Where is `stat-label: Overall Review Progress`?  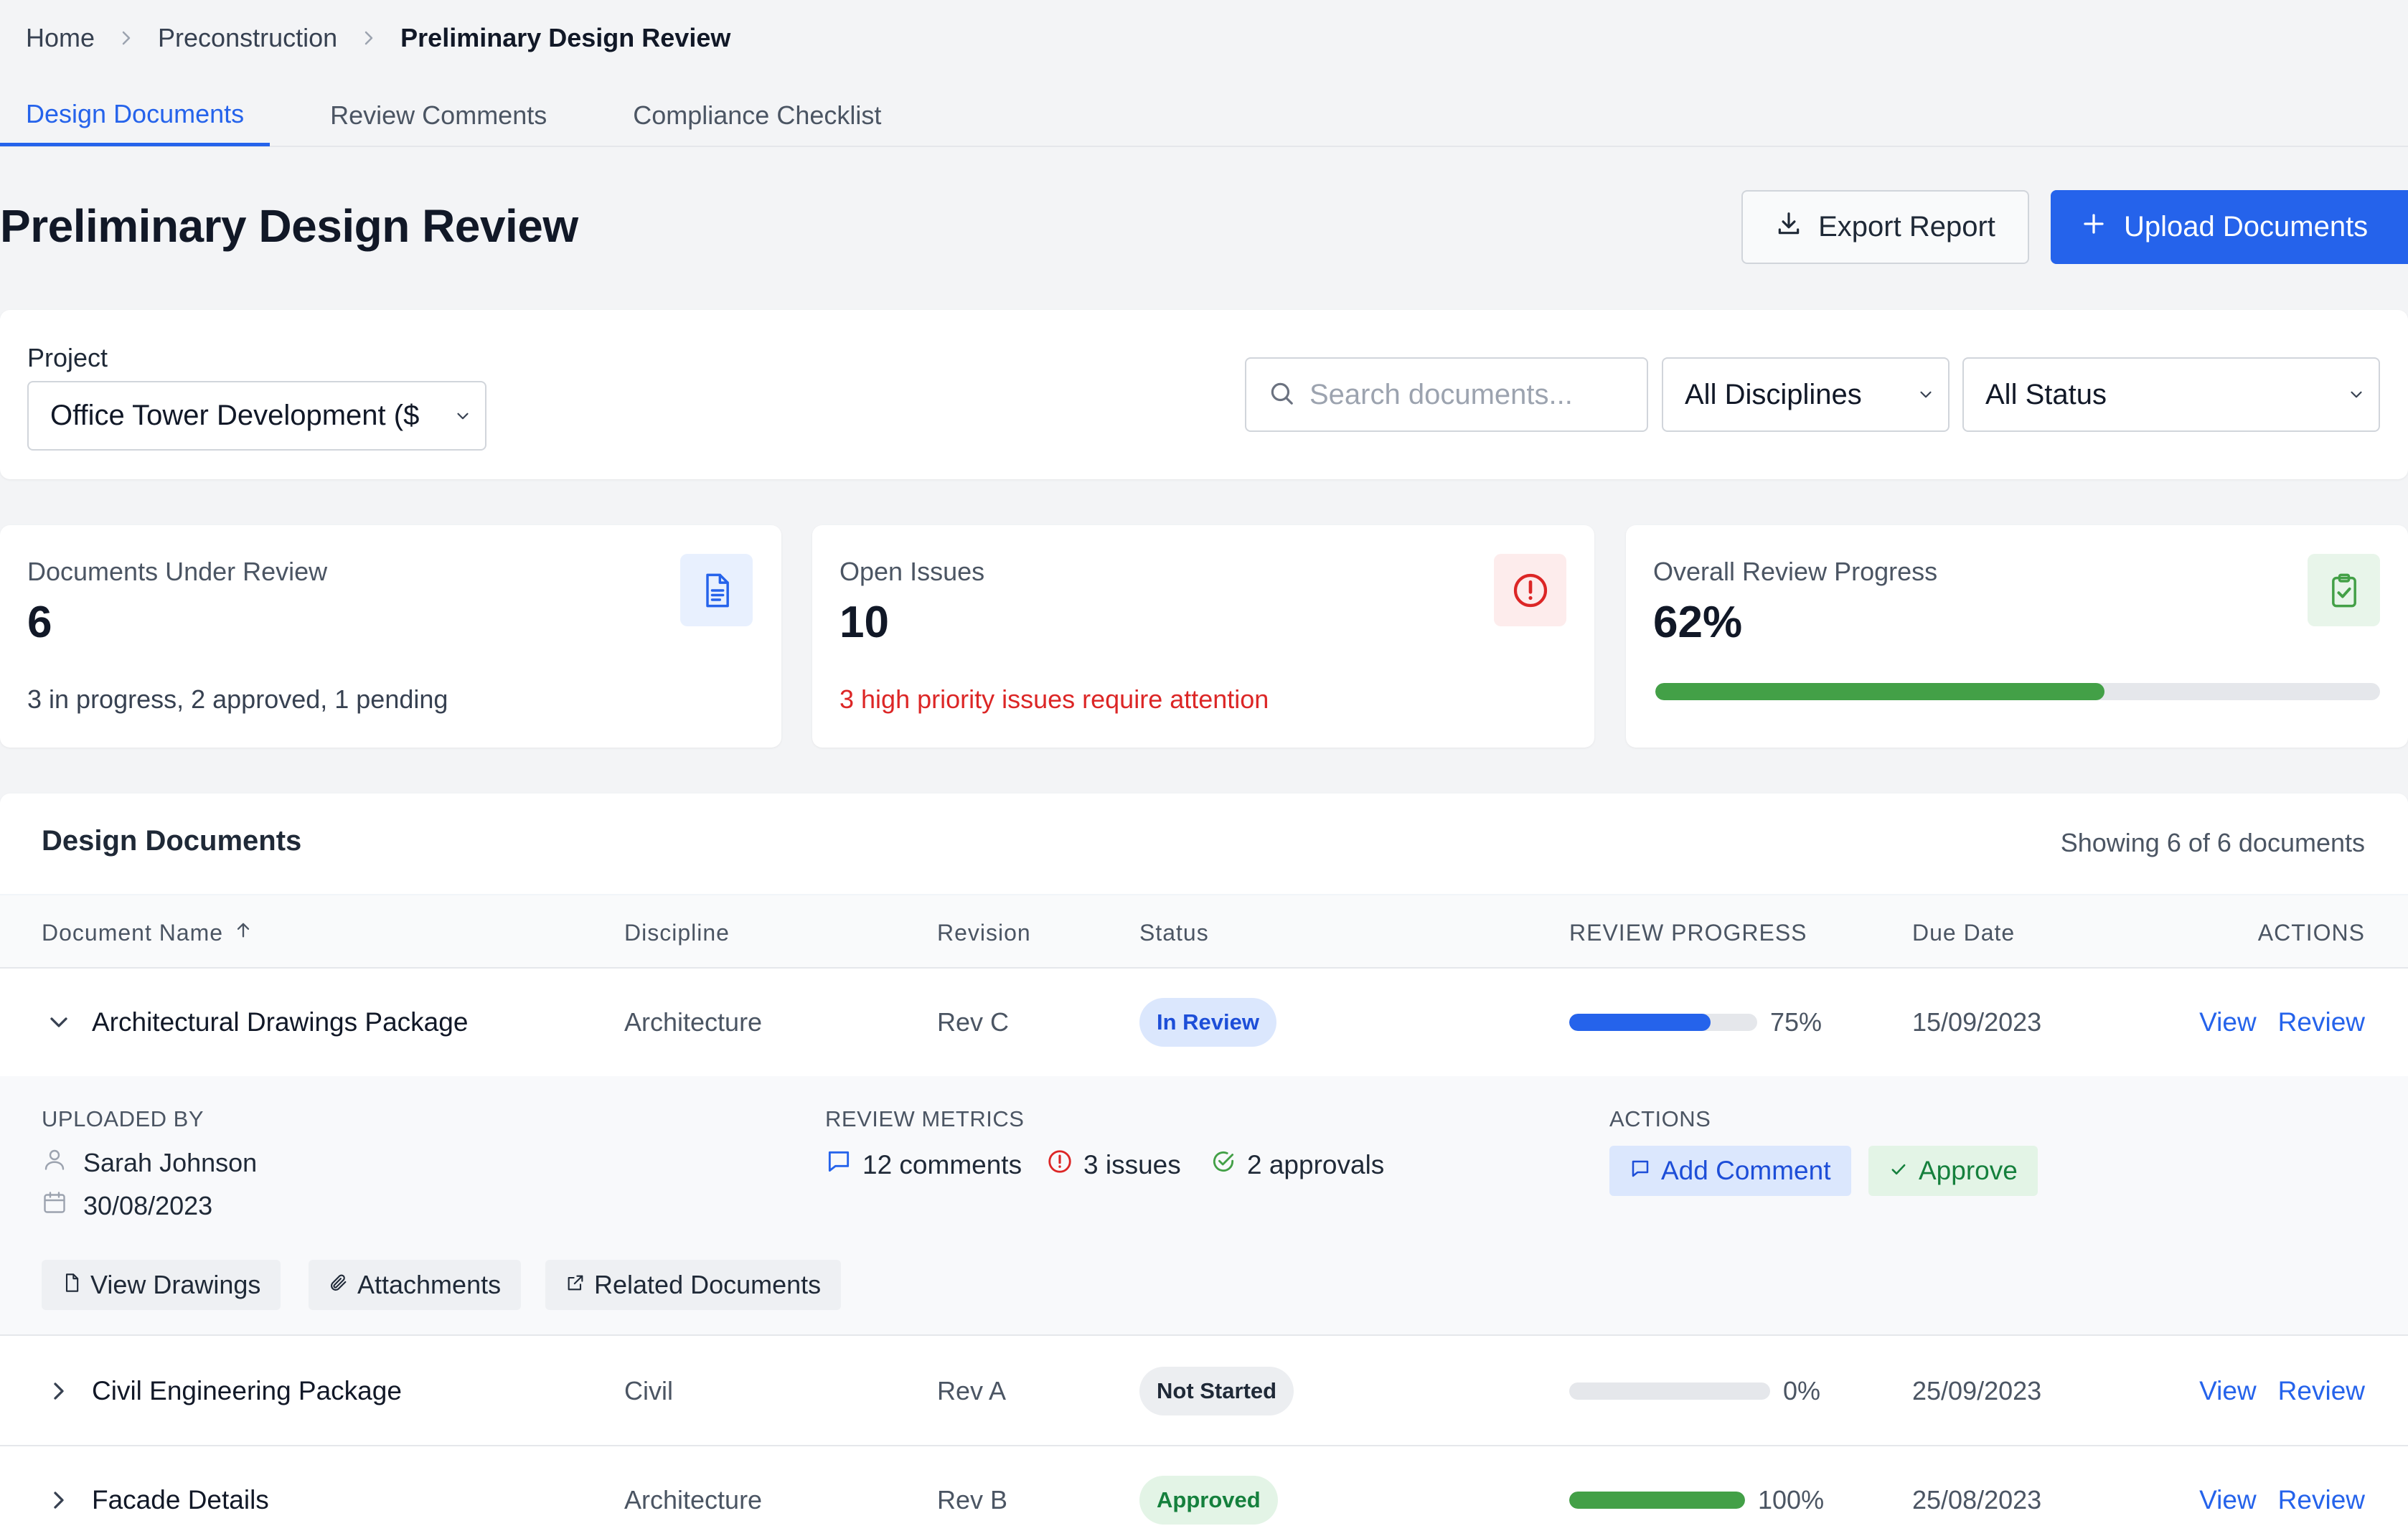
stat-label: Overall Review Progress is located at coordinates (1795, 571).